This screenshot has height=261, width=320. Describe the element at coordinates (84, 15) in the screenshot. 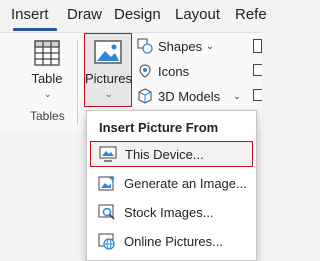

I see `tab-draw: Draw` at that location.